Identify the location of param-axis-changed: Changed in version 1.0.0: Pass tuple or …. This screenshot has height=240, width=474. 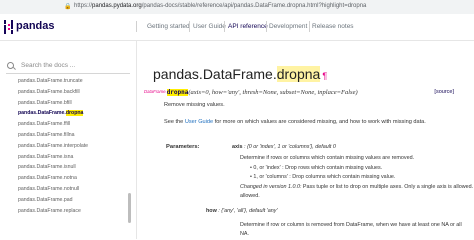
(356, 187).